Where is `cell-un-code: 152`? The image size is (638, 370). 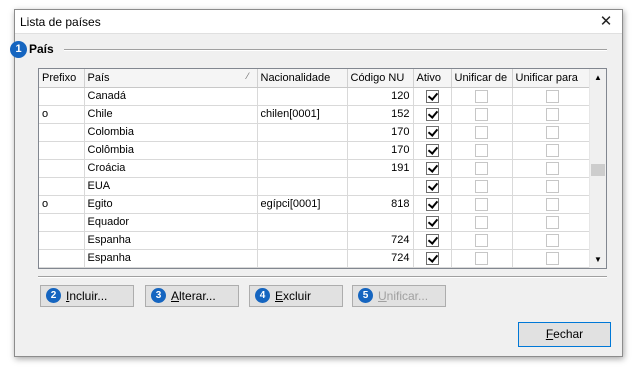
cell-un-code: 152 is located at coordinates (380, 114).